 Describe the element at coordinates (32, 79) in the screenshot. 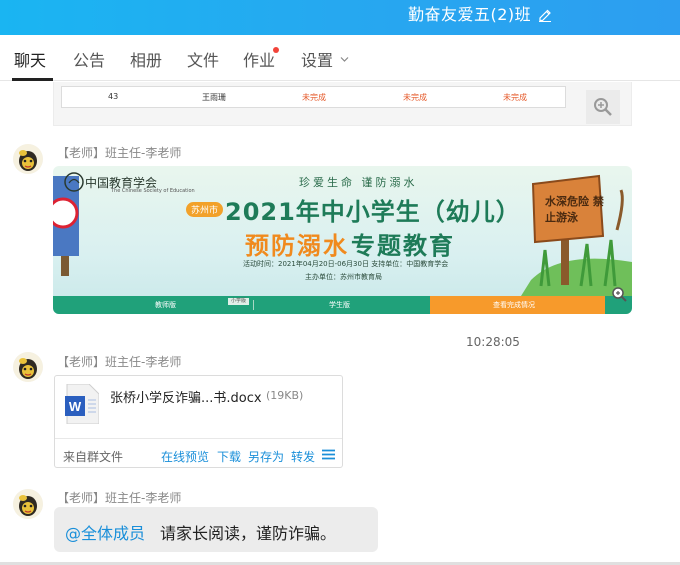

I see `active-tab-underline` at that location.